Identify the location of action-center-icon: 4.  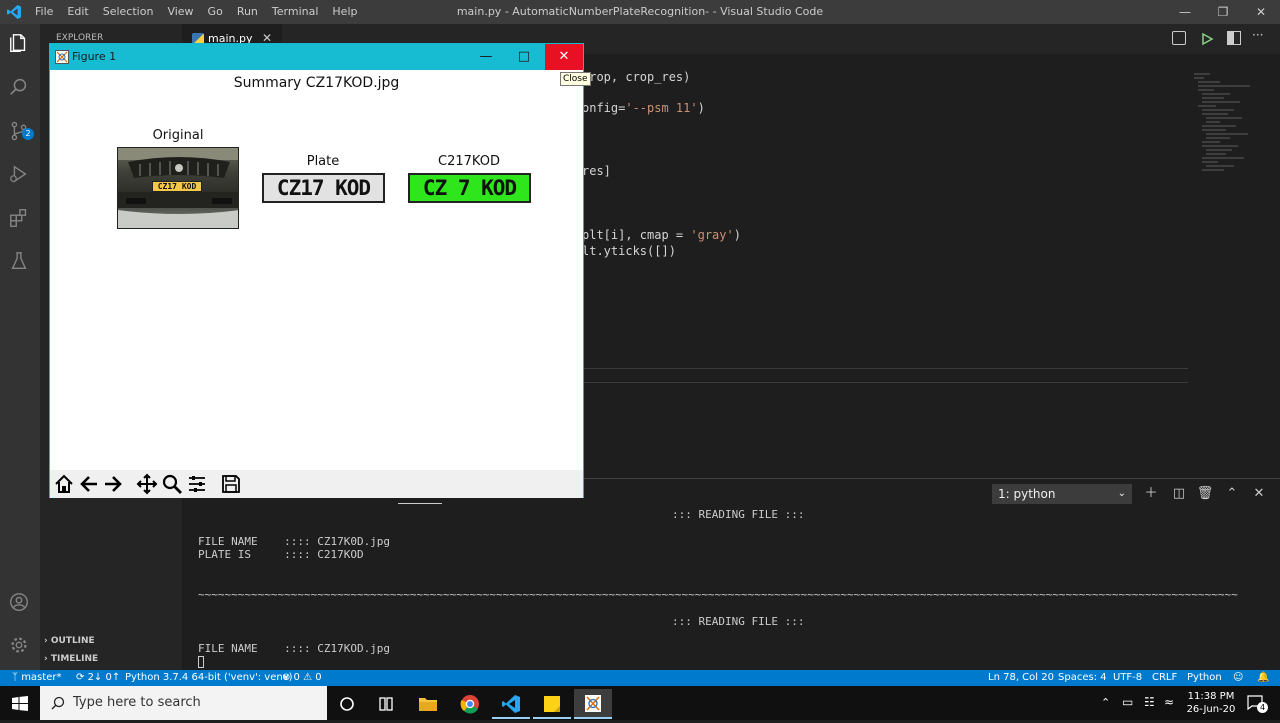
(1257, 703).